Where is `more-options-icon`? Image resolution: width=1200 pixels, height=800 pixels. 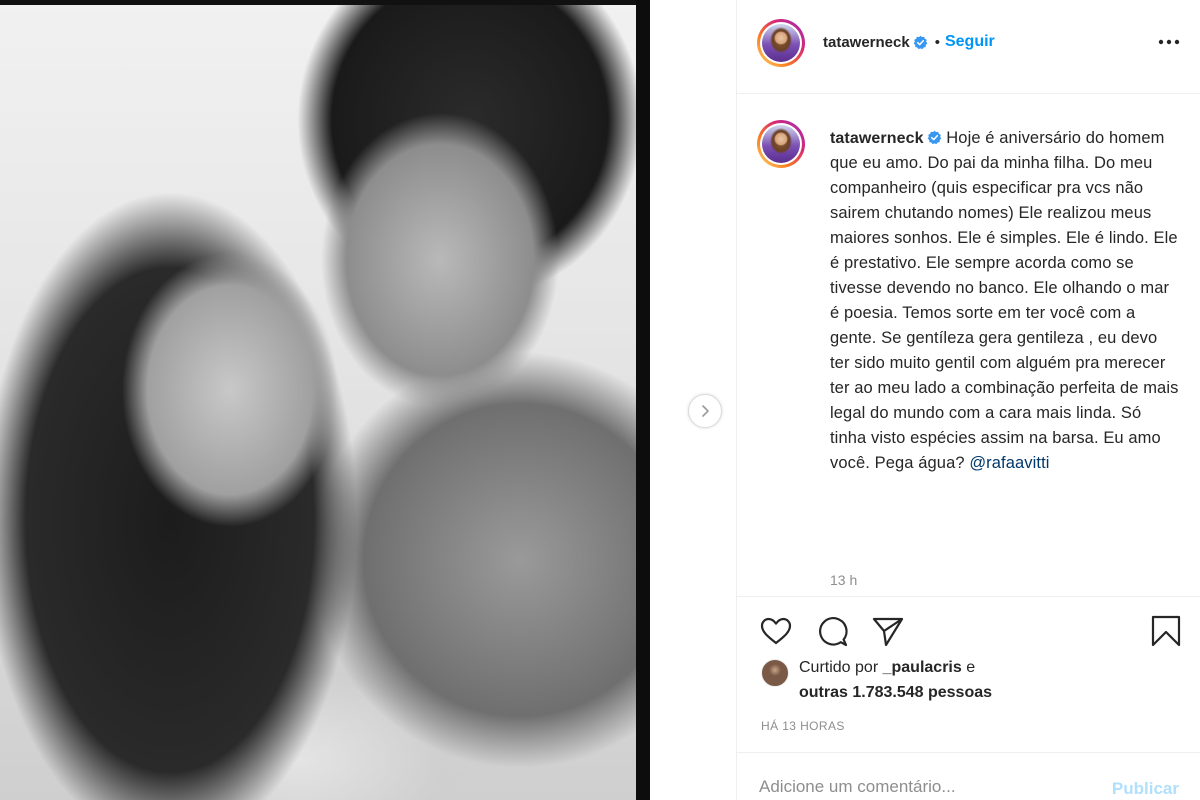
more-options-icon is located at coordinates (1169, 42).